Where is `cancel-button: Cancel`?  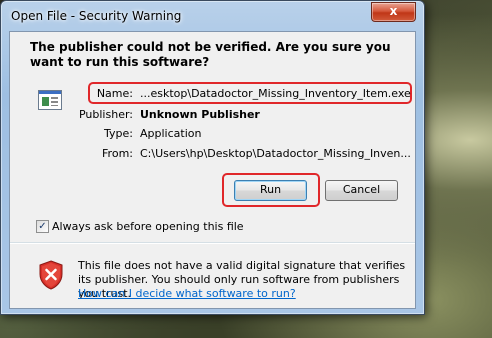
cancel-button: Cancel is located at coordinates (361, 190).